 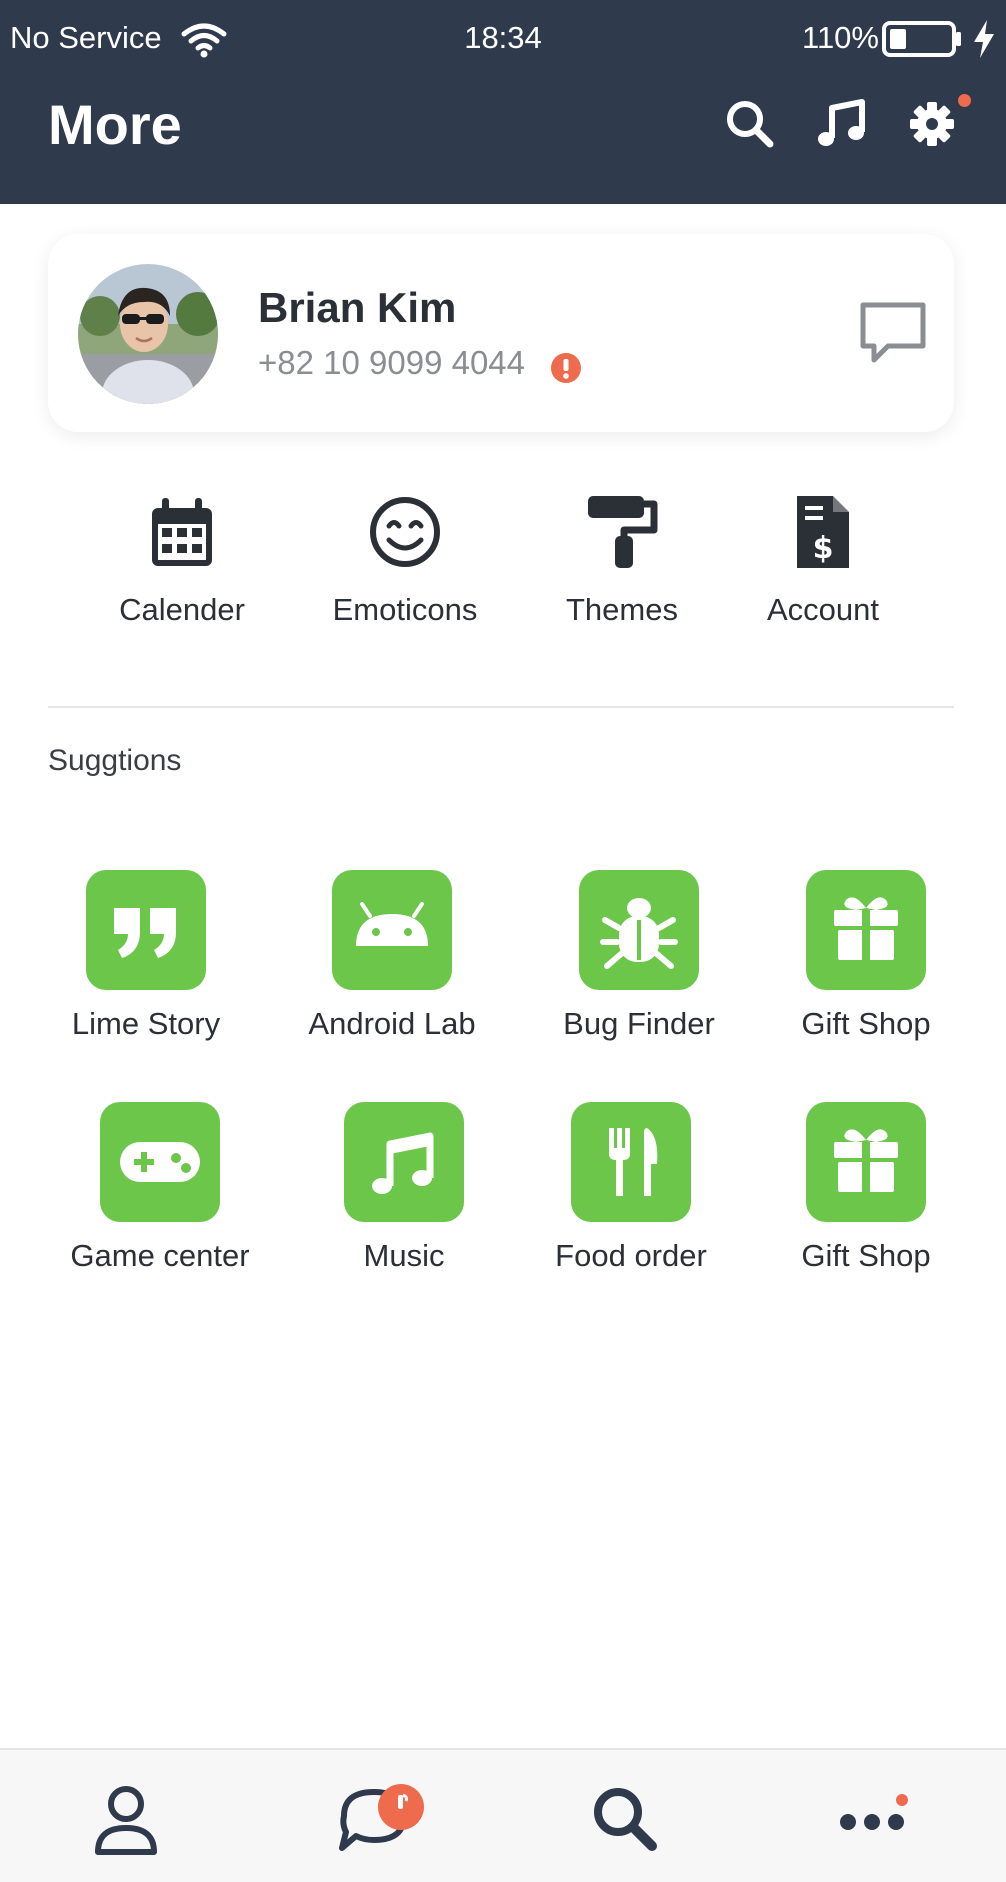 What do you see at coordinates (160, 1255) in the screenshot?
I see `suggestion-label: Game center` at bounding box center [160, 1255].